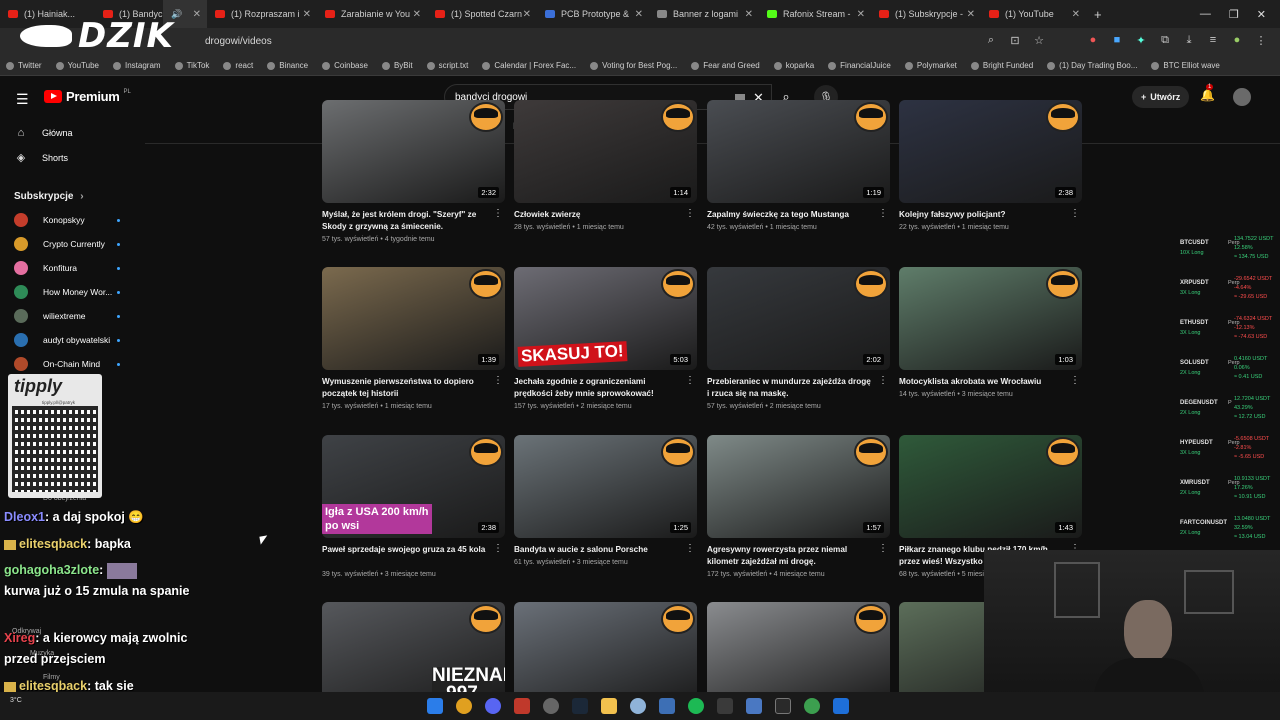  Describe the element at coordinates (598, 215) in the screenshot. I see `video-title: Człowiek zwierzę` at that location.